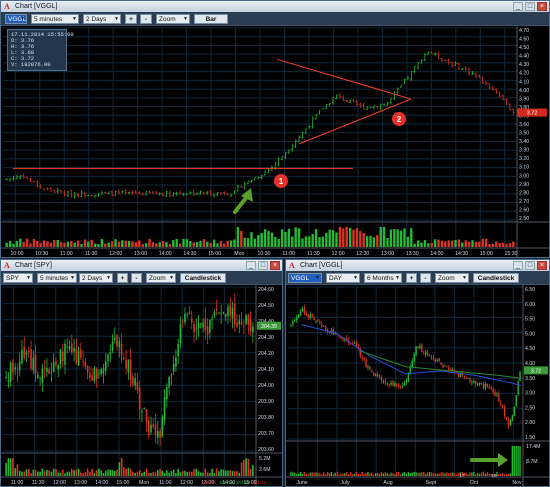  Describe the element at coordinates (266, 418) in the screenshot. I see `price-axis-label: 203.80` at that location.